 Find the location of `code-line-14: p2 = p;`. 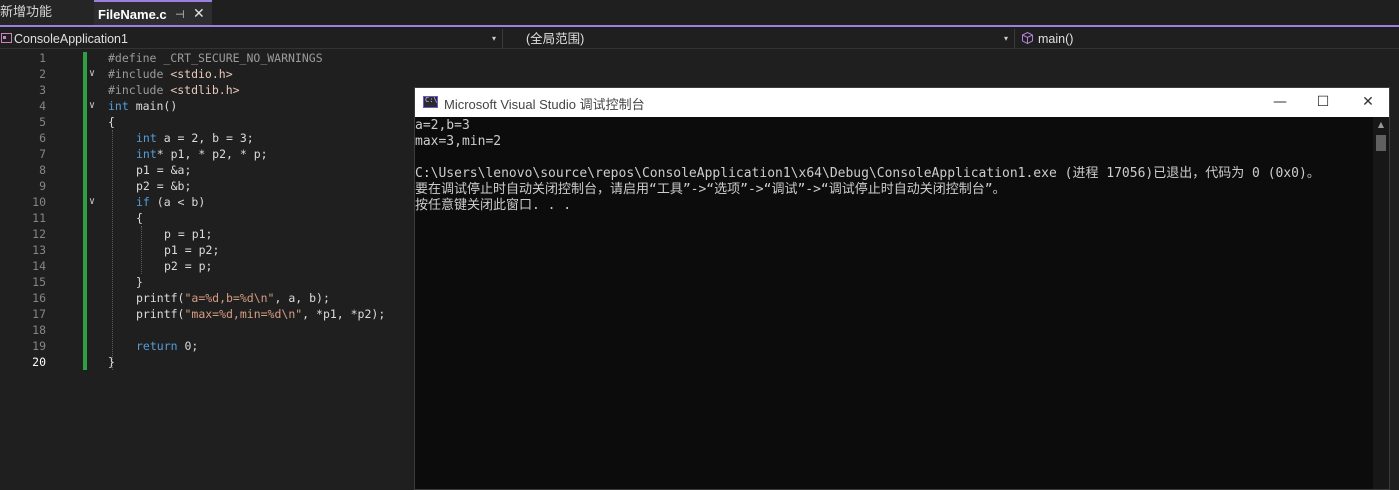

code-line-14: p2 = p; is located at coordinates (188, 266).